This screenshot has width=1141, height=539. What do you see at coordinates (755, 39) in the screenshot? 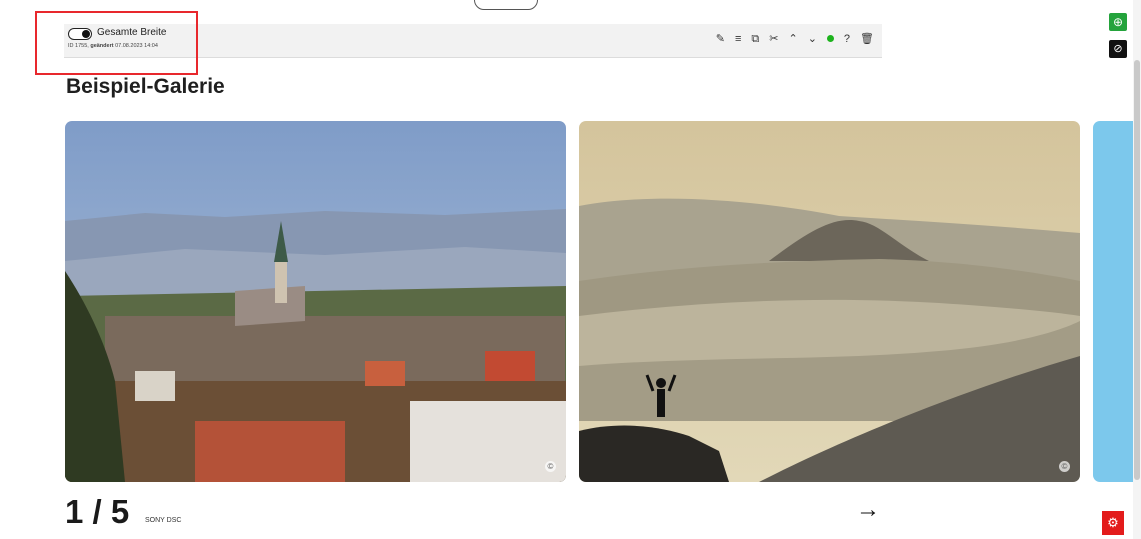
I see `copy-icon: ⧉` at bounding box center [755, 39].